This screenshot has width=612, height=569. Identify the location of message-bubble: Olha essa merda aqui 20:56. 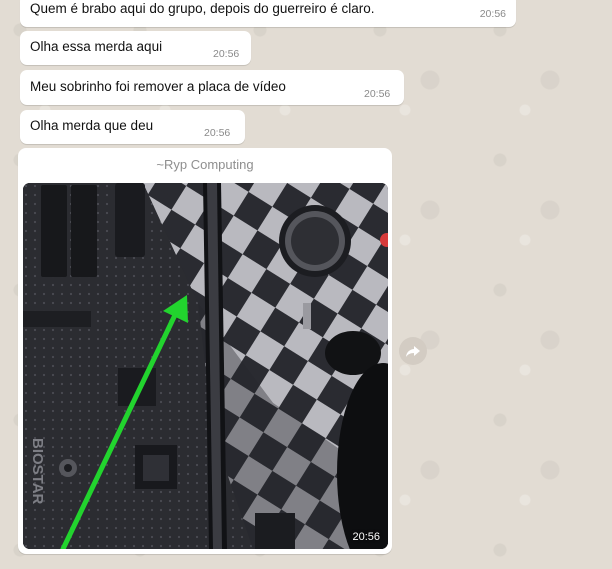
(135, 48).